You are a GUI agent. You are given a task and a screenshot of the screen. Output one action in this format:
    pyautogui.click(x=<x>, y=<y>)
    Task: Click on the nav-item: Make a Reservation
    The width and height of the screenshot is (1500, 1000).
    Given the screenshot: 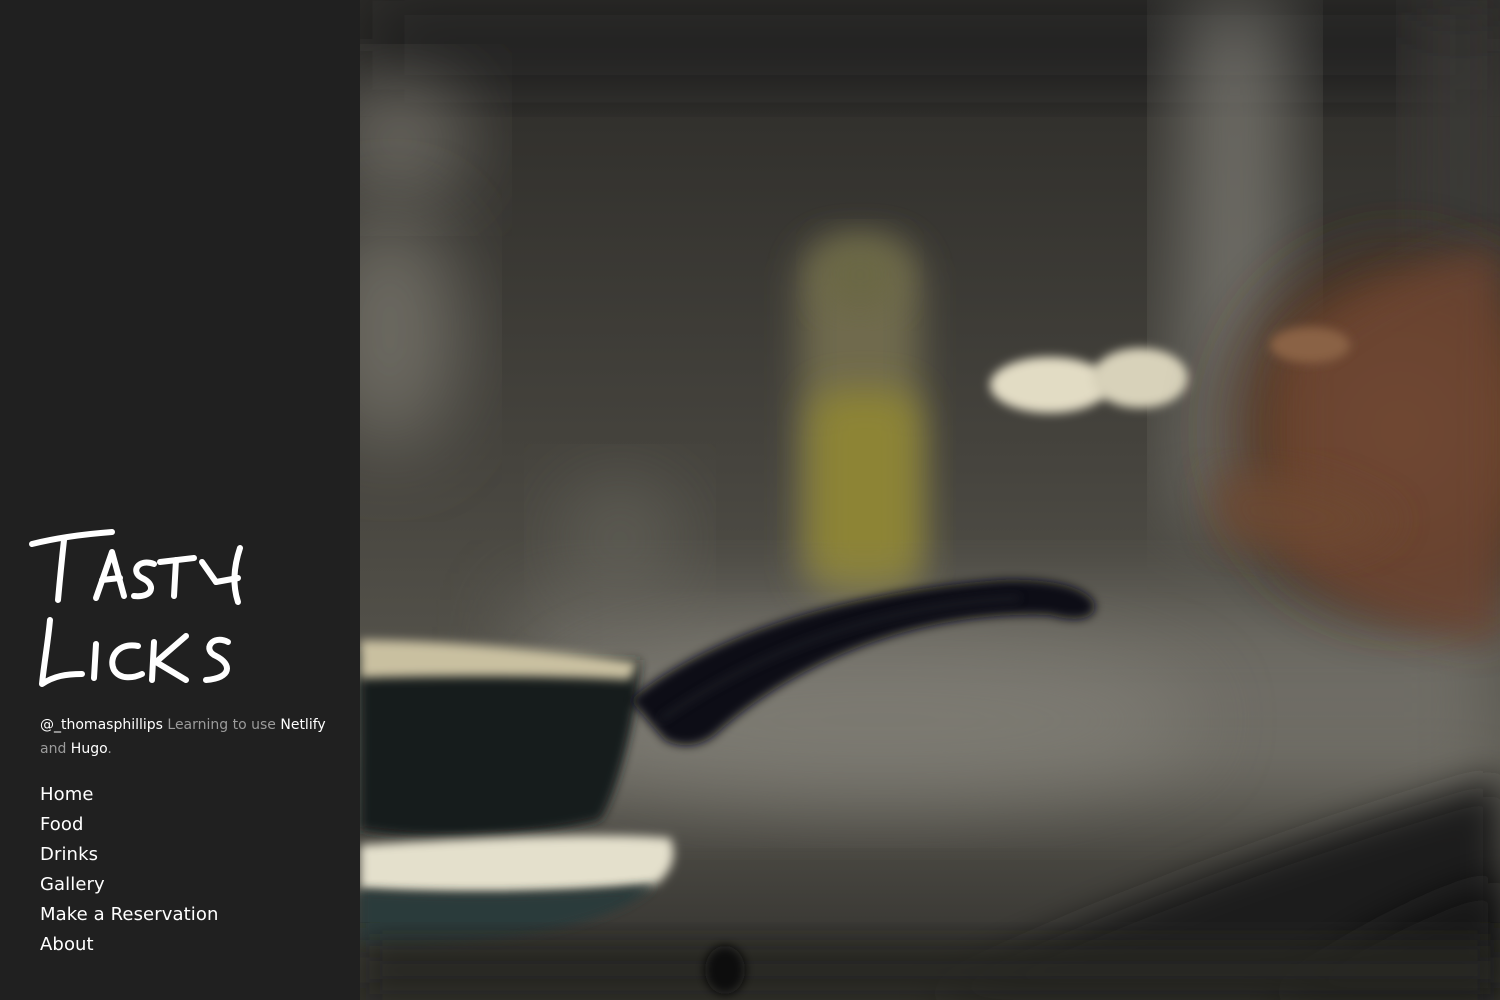 What is the action you would take?
    pyautogui.click(x=129, y=915)
    